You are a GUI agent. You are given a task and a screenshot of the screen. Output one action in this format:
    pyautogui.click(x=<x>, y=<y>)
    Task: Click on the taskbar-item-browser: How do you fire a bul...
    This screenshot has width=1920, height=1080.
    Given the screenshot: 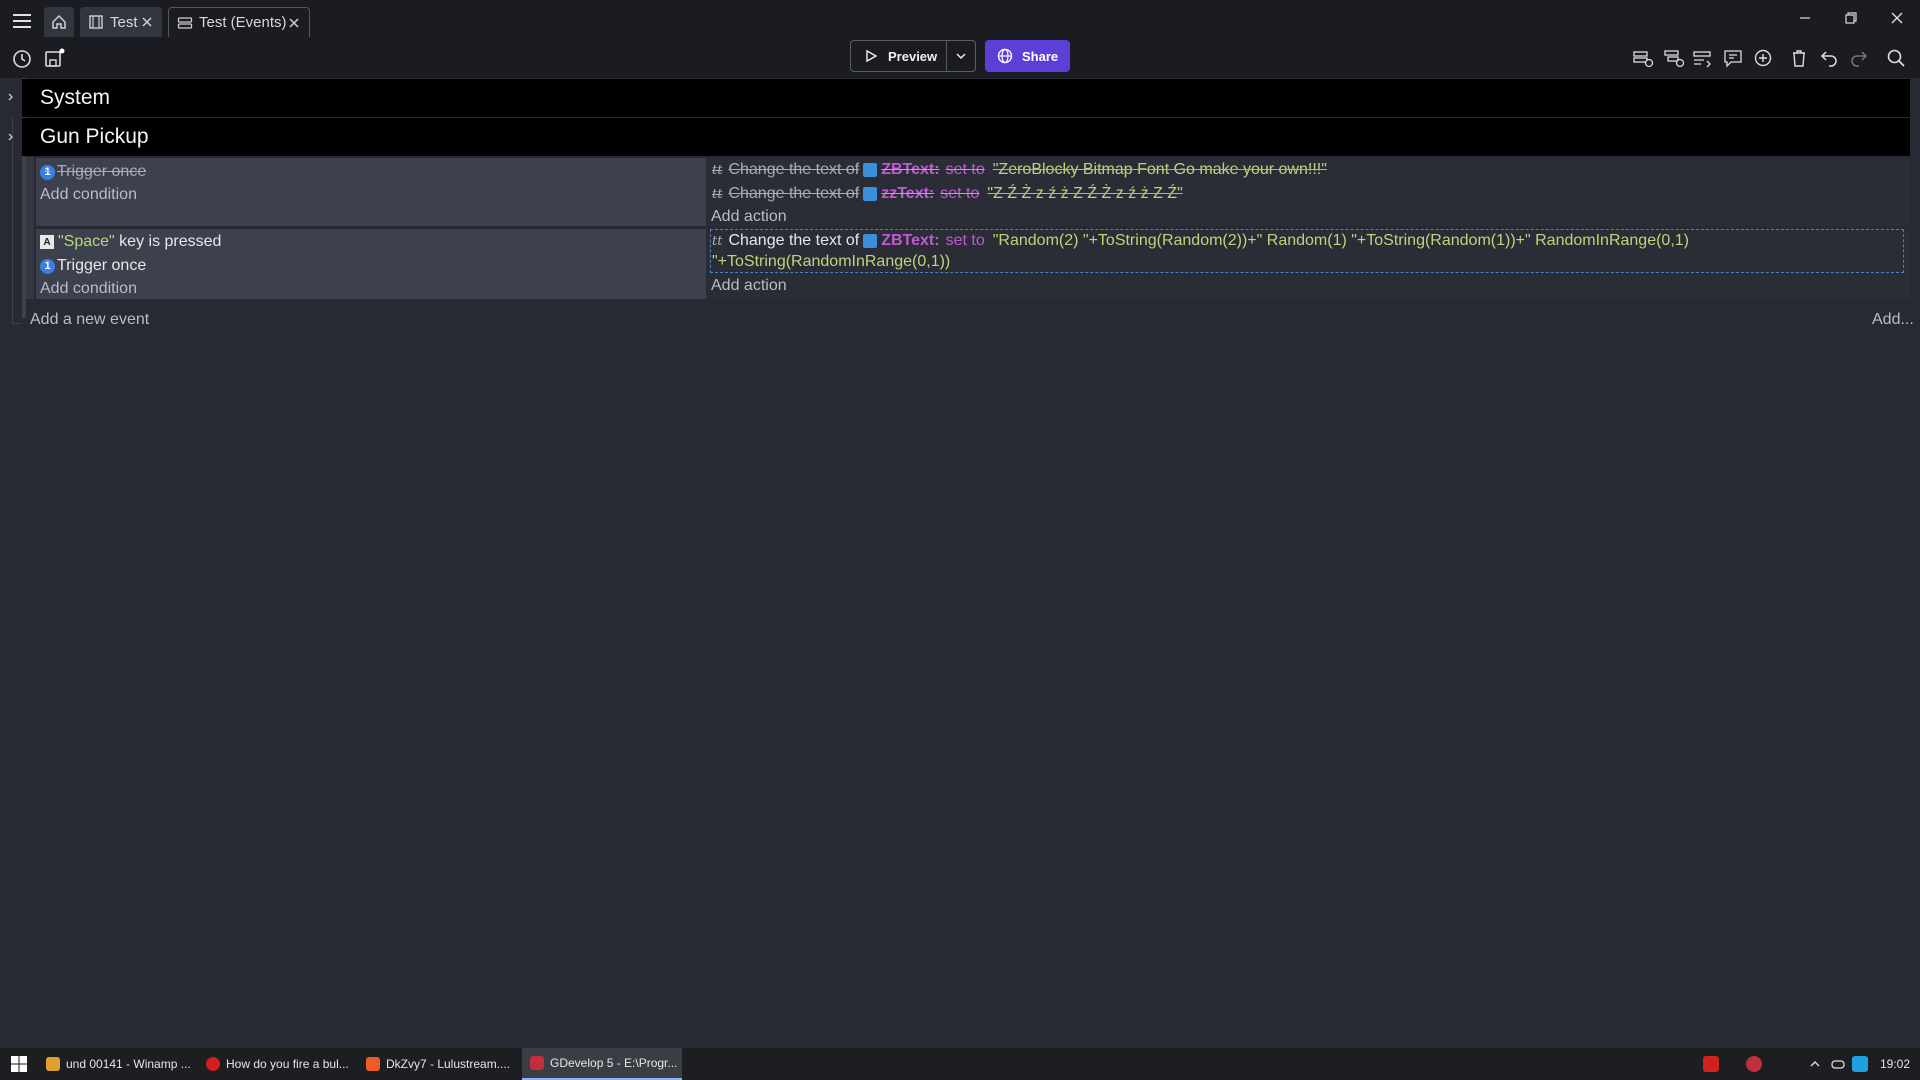 What is the action you would take?
    pyautogui.click(x=276, y=1064)
    